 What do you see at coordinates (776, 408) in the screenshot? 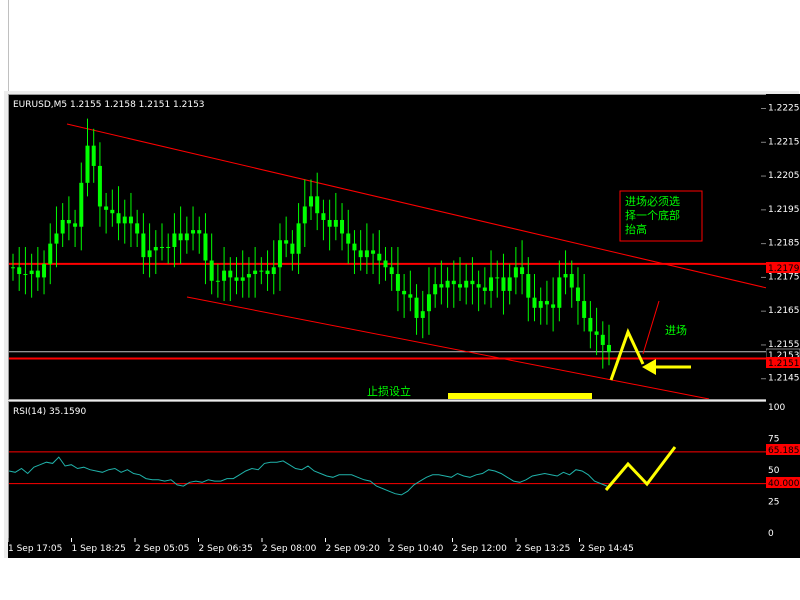
I see `rsi-tick-label: 100` at bounding box center [776, 408].